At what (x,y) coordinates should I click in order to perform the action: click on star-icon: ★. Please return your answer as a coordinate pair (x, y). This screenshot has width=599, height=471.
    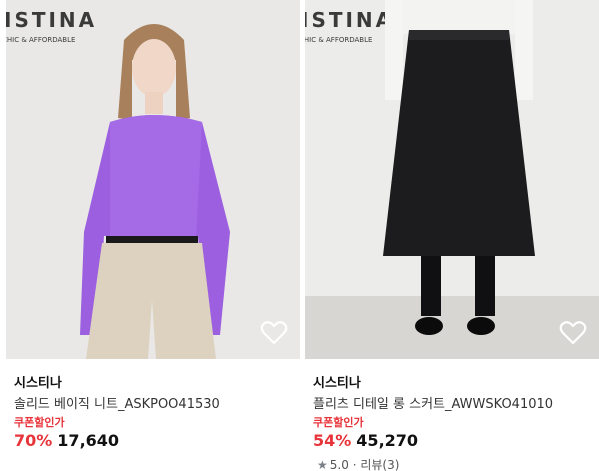
    Looking at the image, I should click on (322, 464).